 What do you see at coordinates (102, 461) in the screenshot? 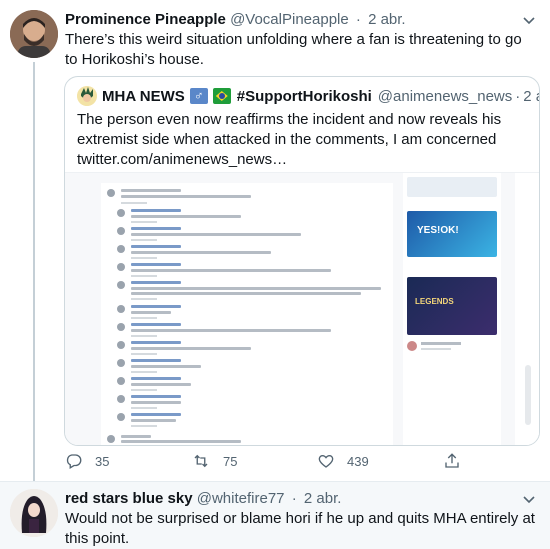
I see `reply-count: 35` at bounding box center [102, 461].